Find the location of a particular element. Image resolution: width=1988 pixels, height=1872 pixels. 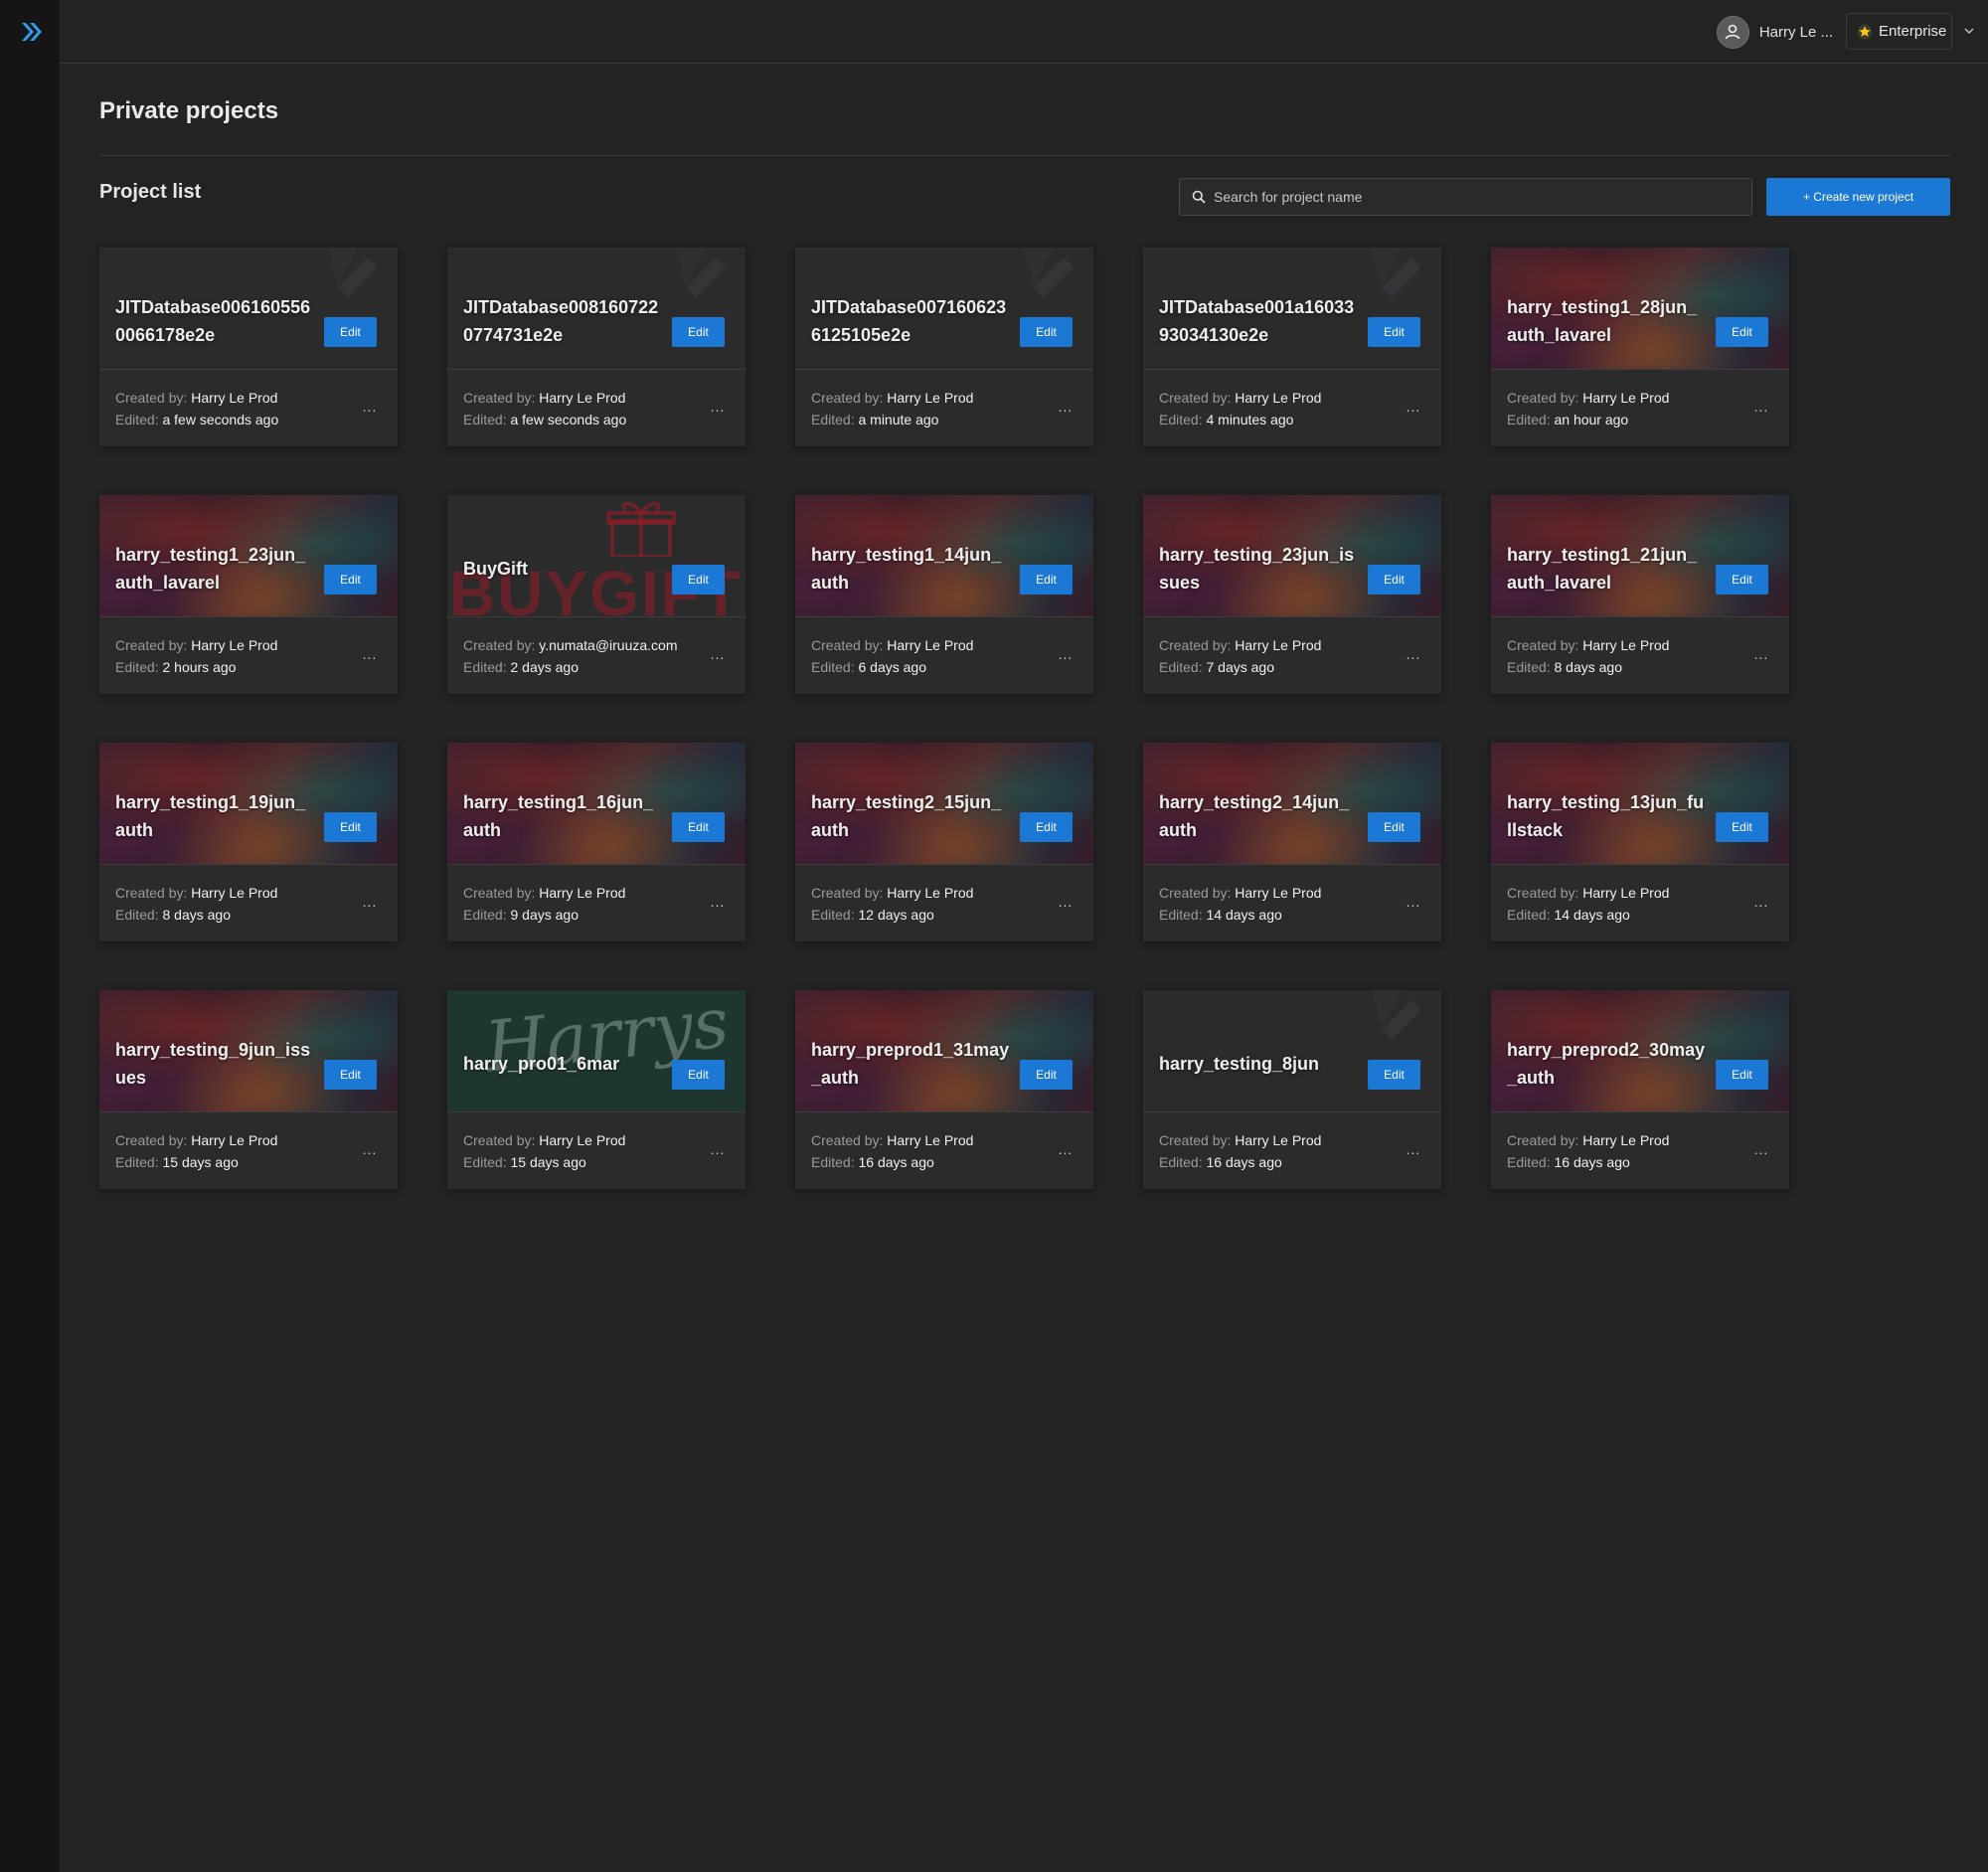

edited-value: 14 days ago is located at coordinates (1244, 915).